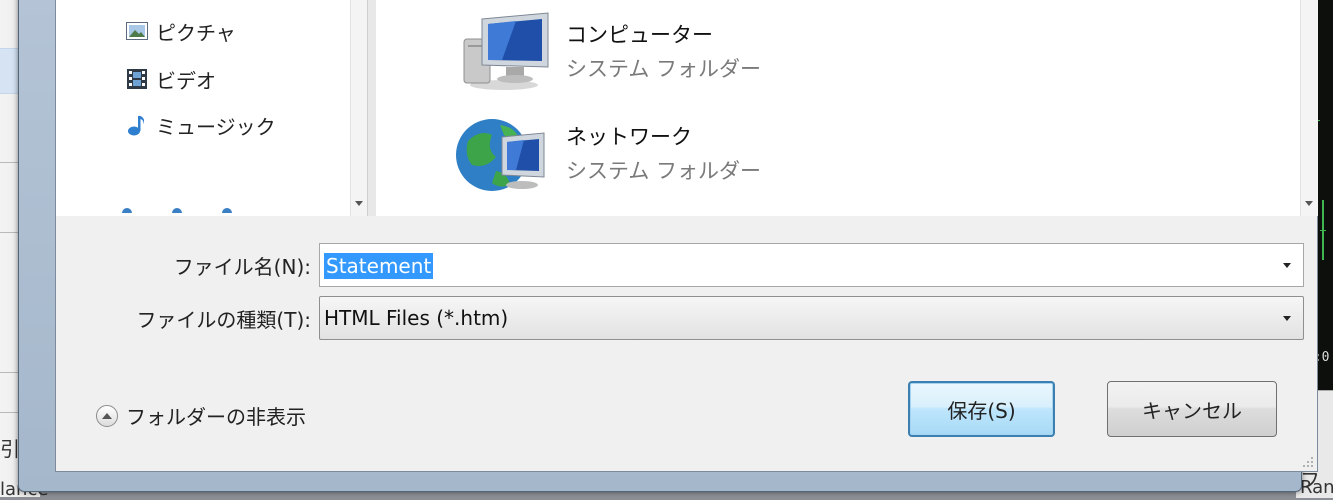 This screenshot has height=500, width=1333. What do you see at coordinates (504, 50) in the screenshot?
I see `computer-icon` at bounding box center [504, 50].